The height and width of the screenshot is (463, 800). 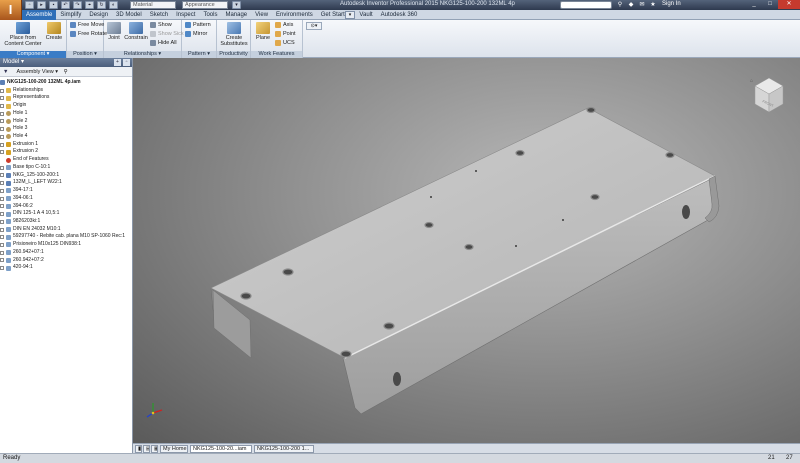 What do you see at coordinates (98, 15) in the screenshot?
I see `tab-design: Design` at bounding box center [98, 15].